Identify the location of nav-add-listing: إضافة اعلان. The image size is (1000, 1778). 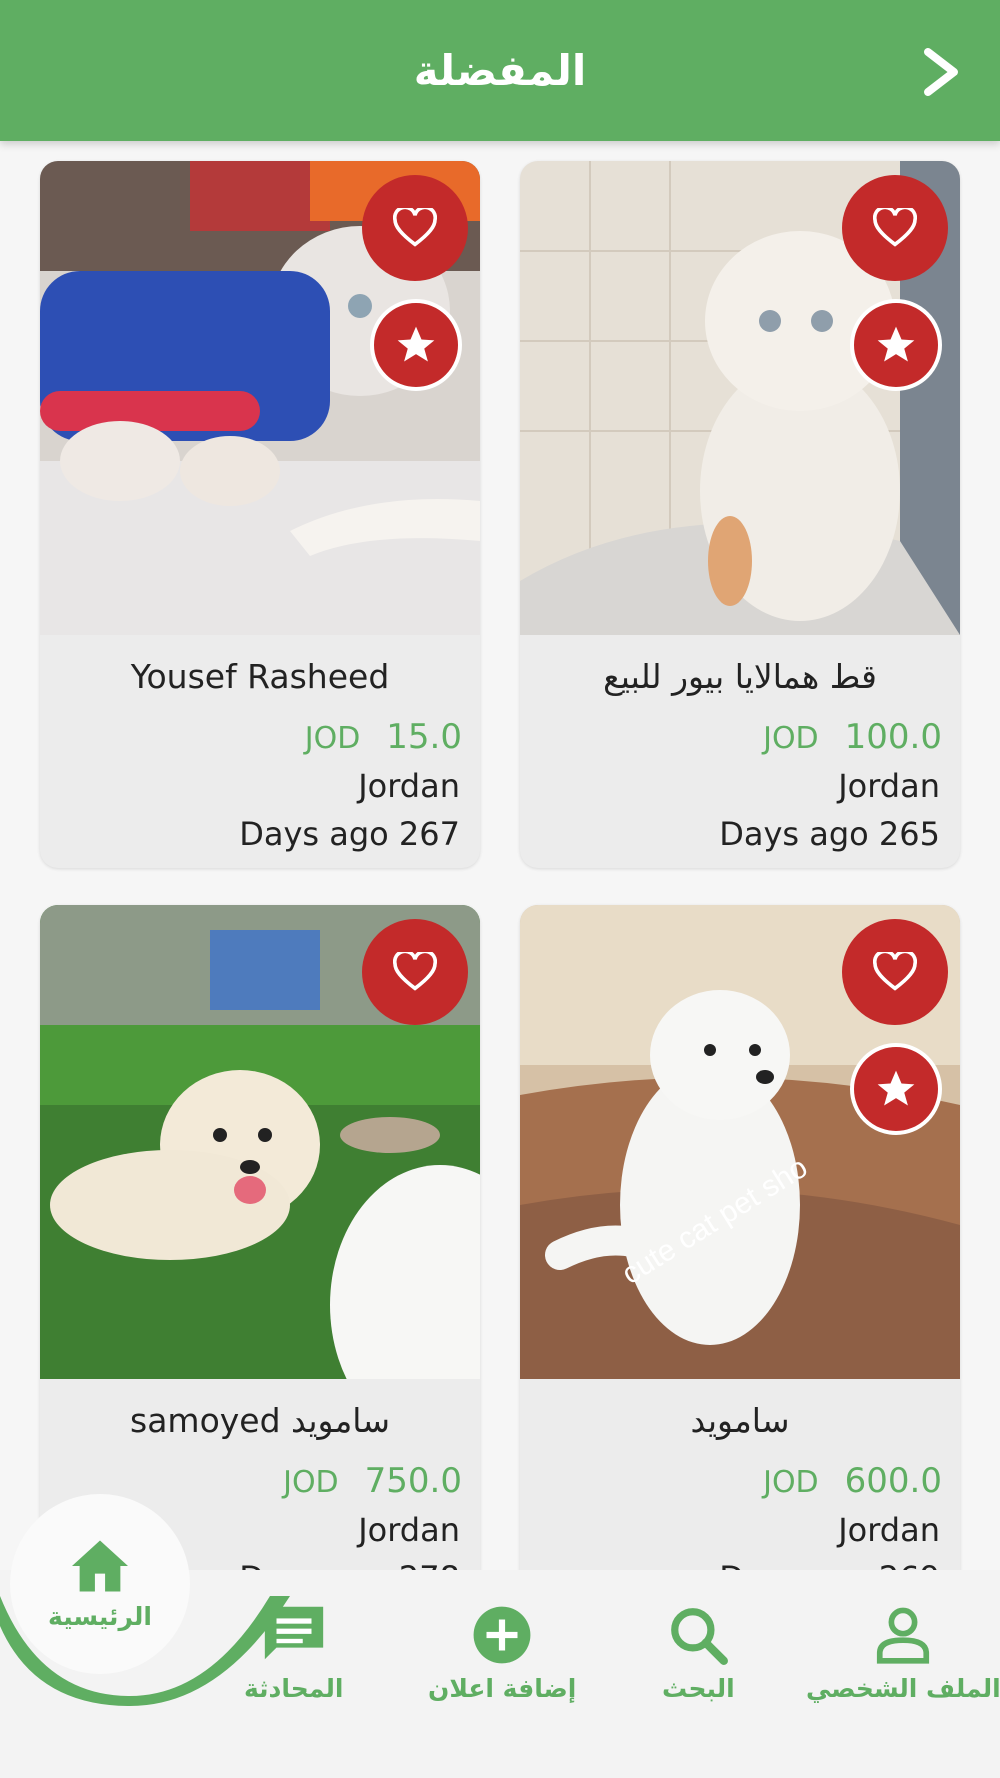
(502, 1653).